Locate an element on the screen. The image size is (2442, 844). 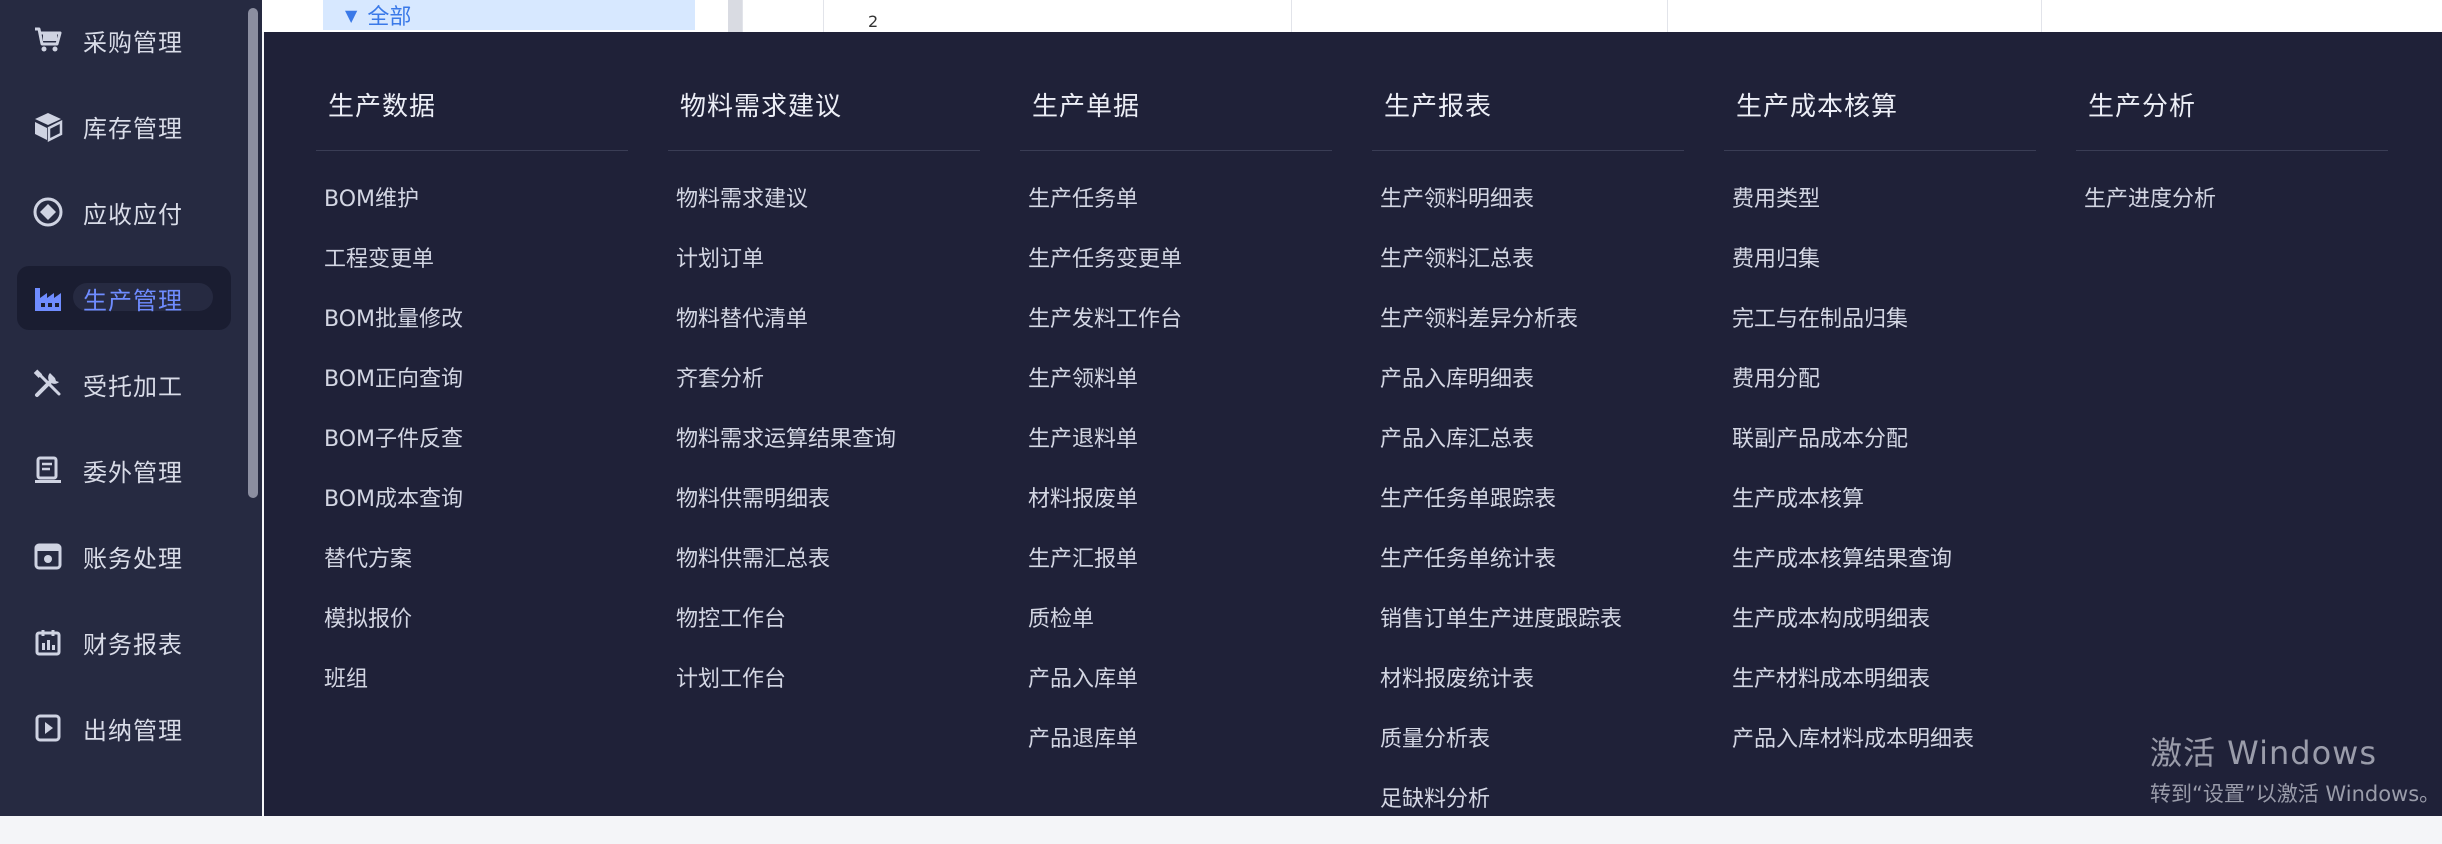
factory-icon is located at coordinates (48, 298).